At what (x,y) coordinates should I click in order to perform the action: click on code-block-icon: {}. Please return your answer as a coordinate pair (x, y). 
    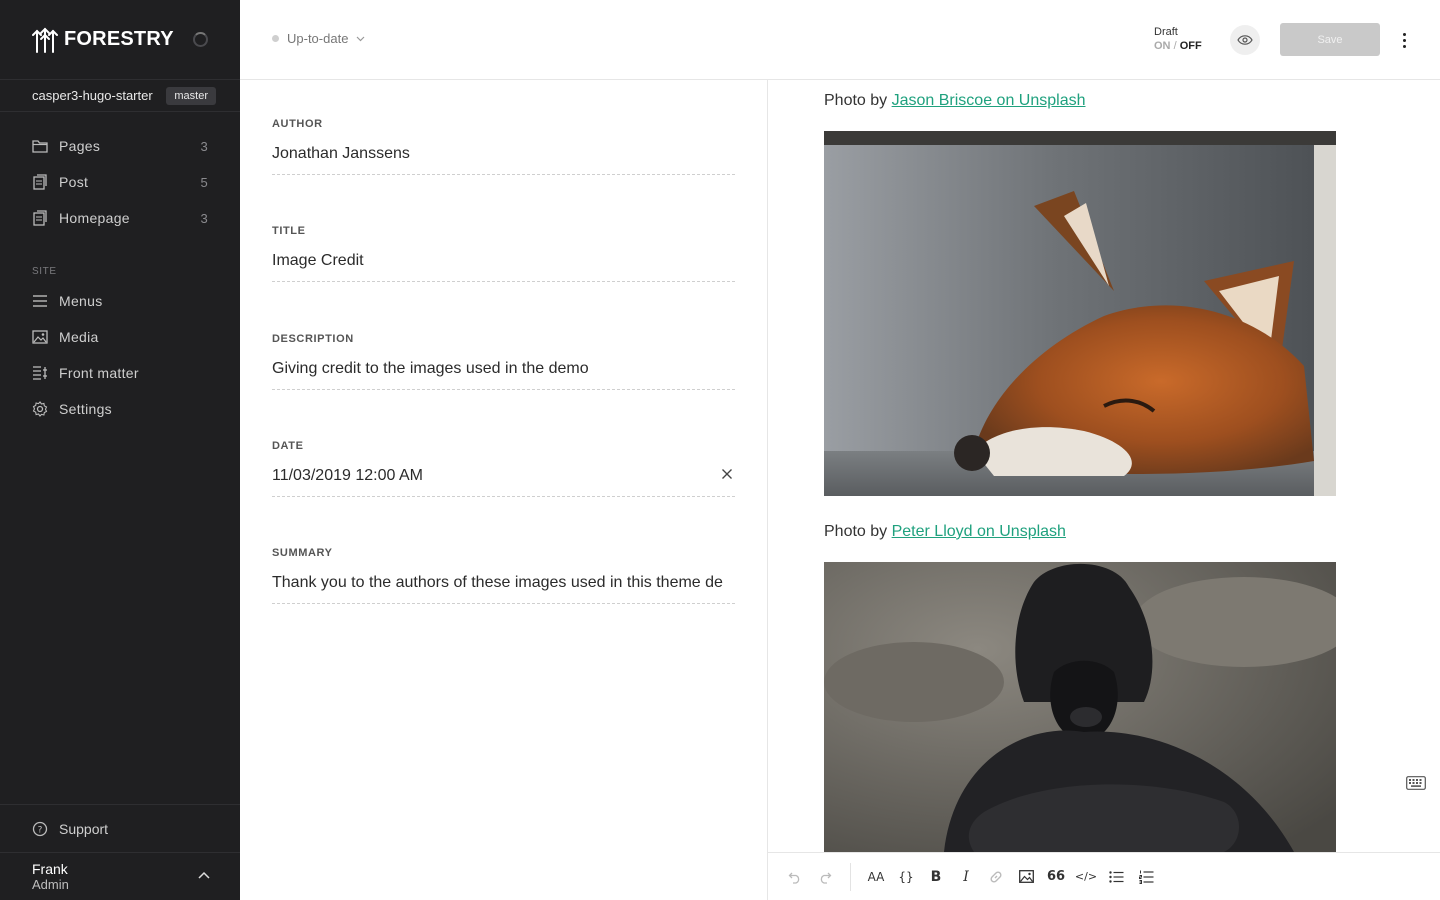
    Looking at the image, I should click on (906, 876).